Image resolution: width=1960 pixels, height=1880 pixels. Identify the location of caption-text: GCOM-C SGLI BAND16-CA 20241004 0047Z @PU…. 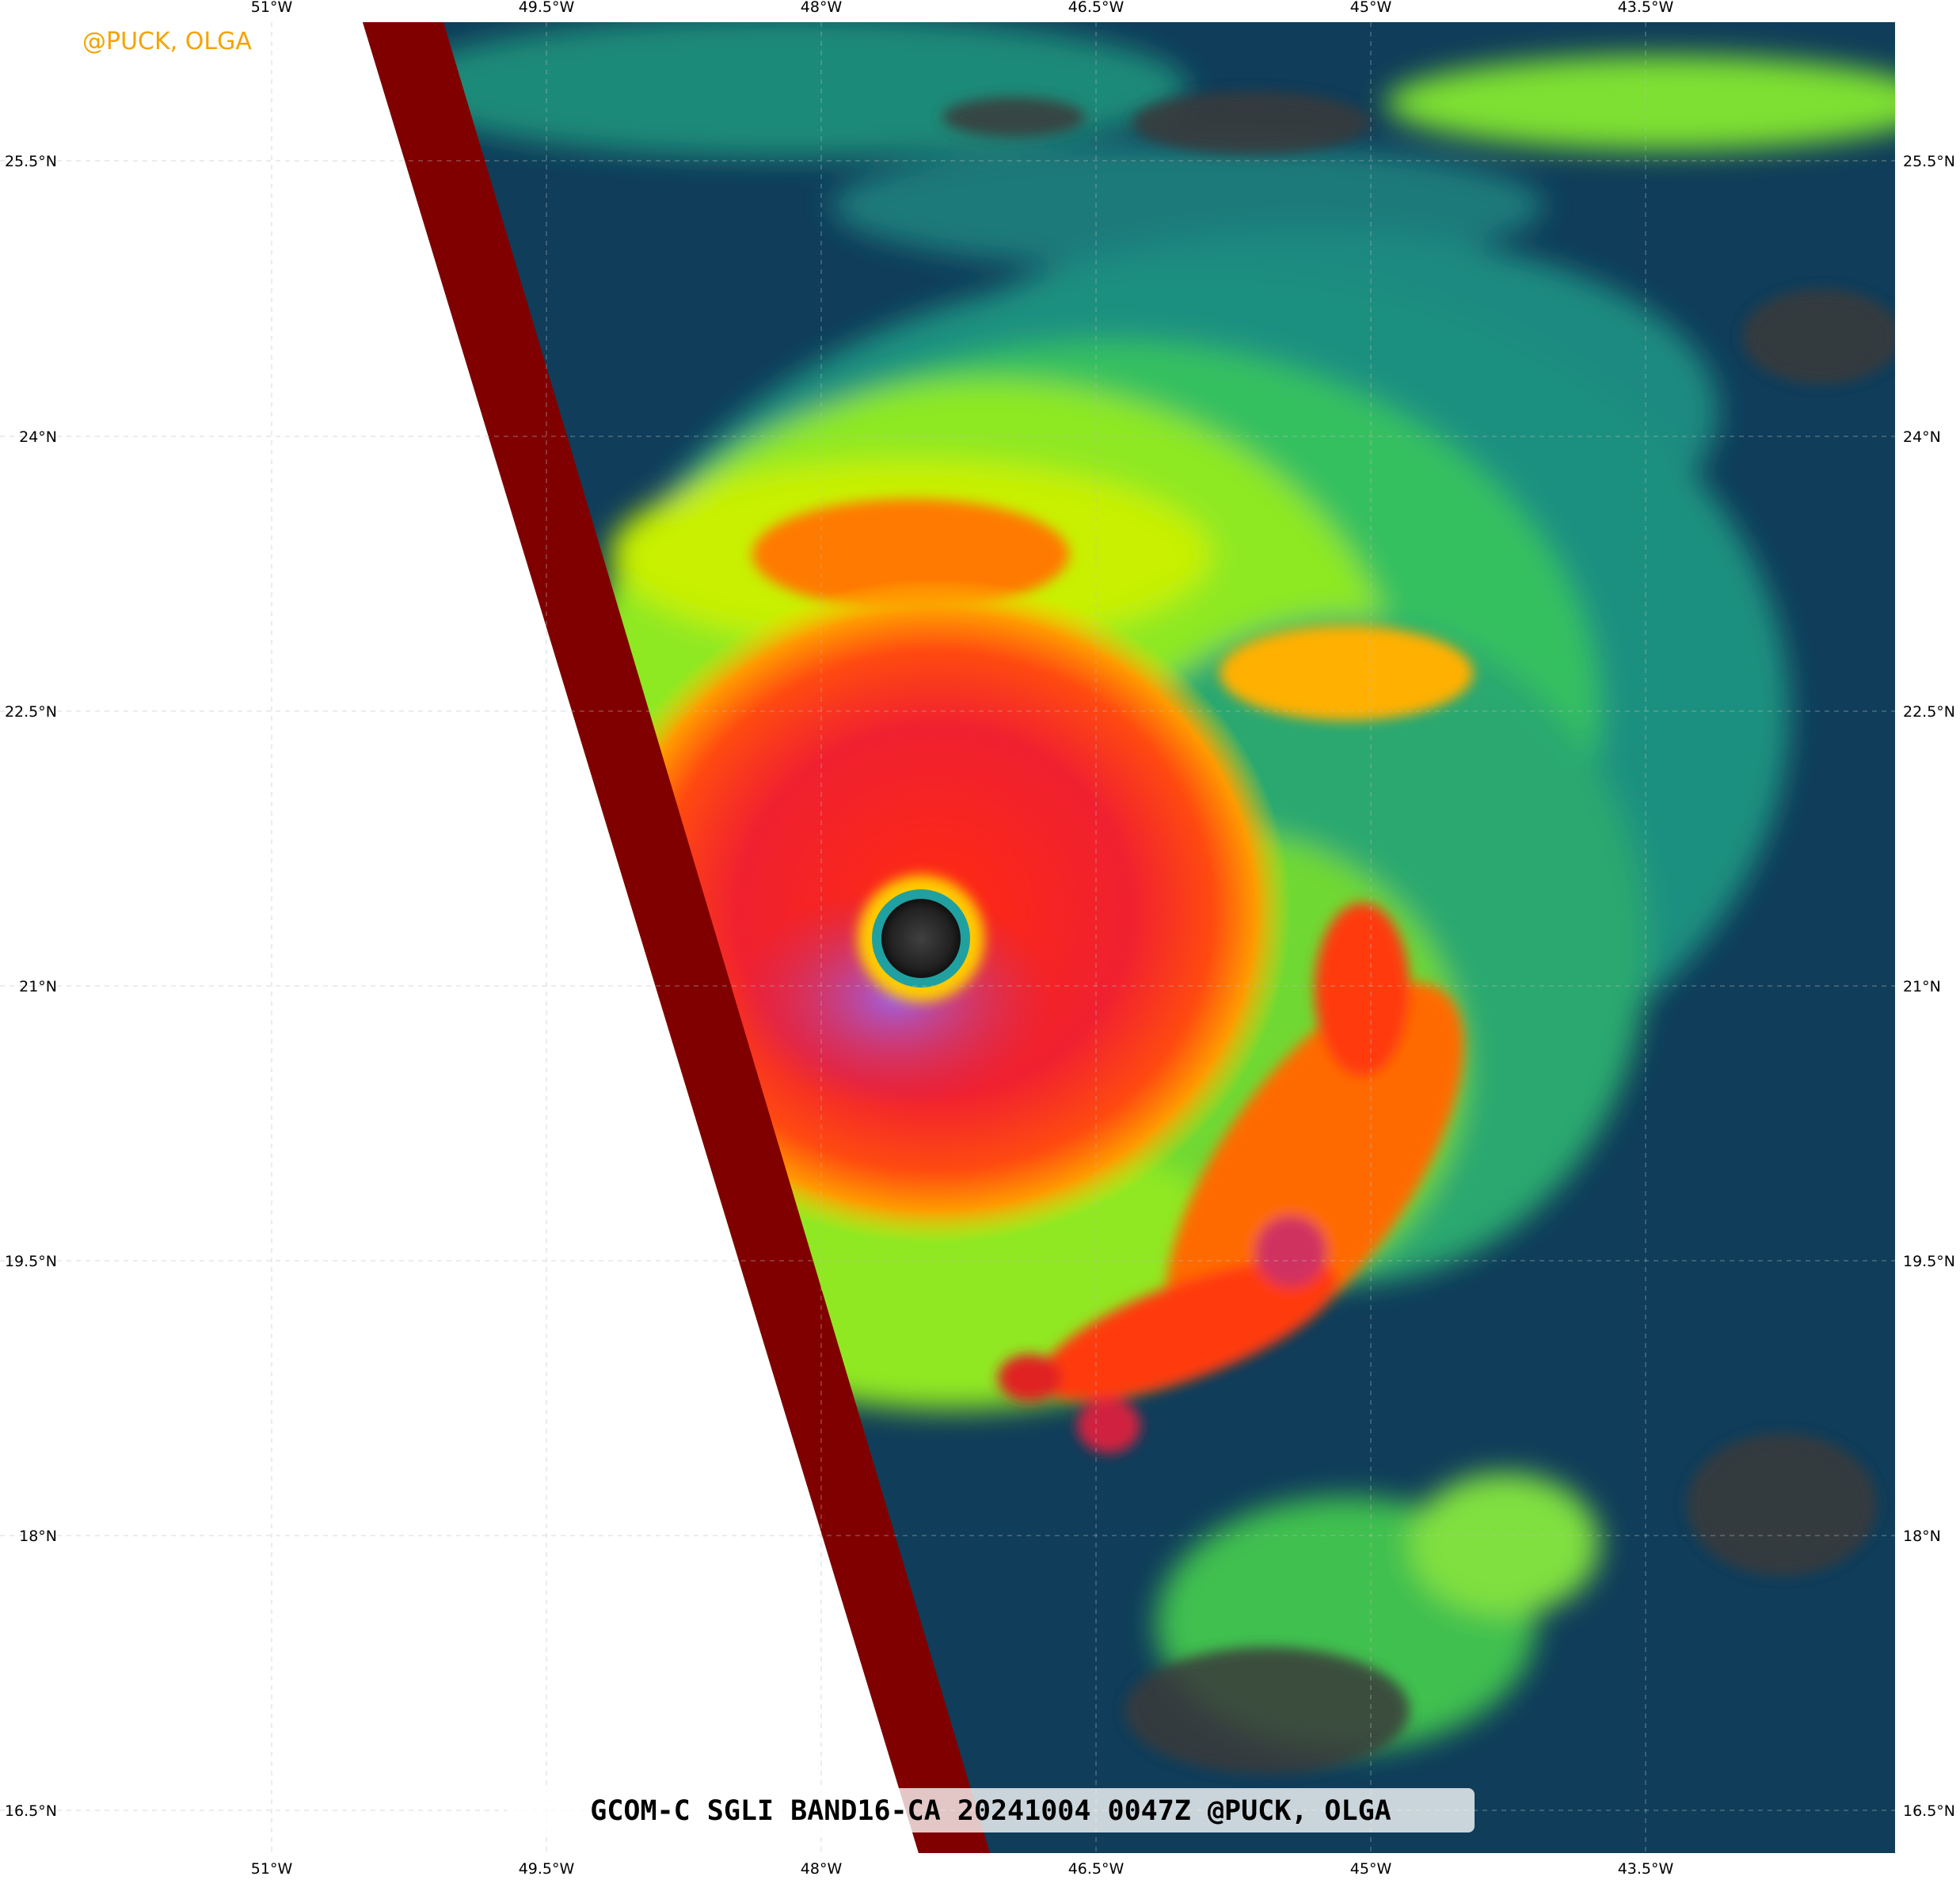
(991, 1811).